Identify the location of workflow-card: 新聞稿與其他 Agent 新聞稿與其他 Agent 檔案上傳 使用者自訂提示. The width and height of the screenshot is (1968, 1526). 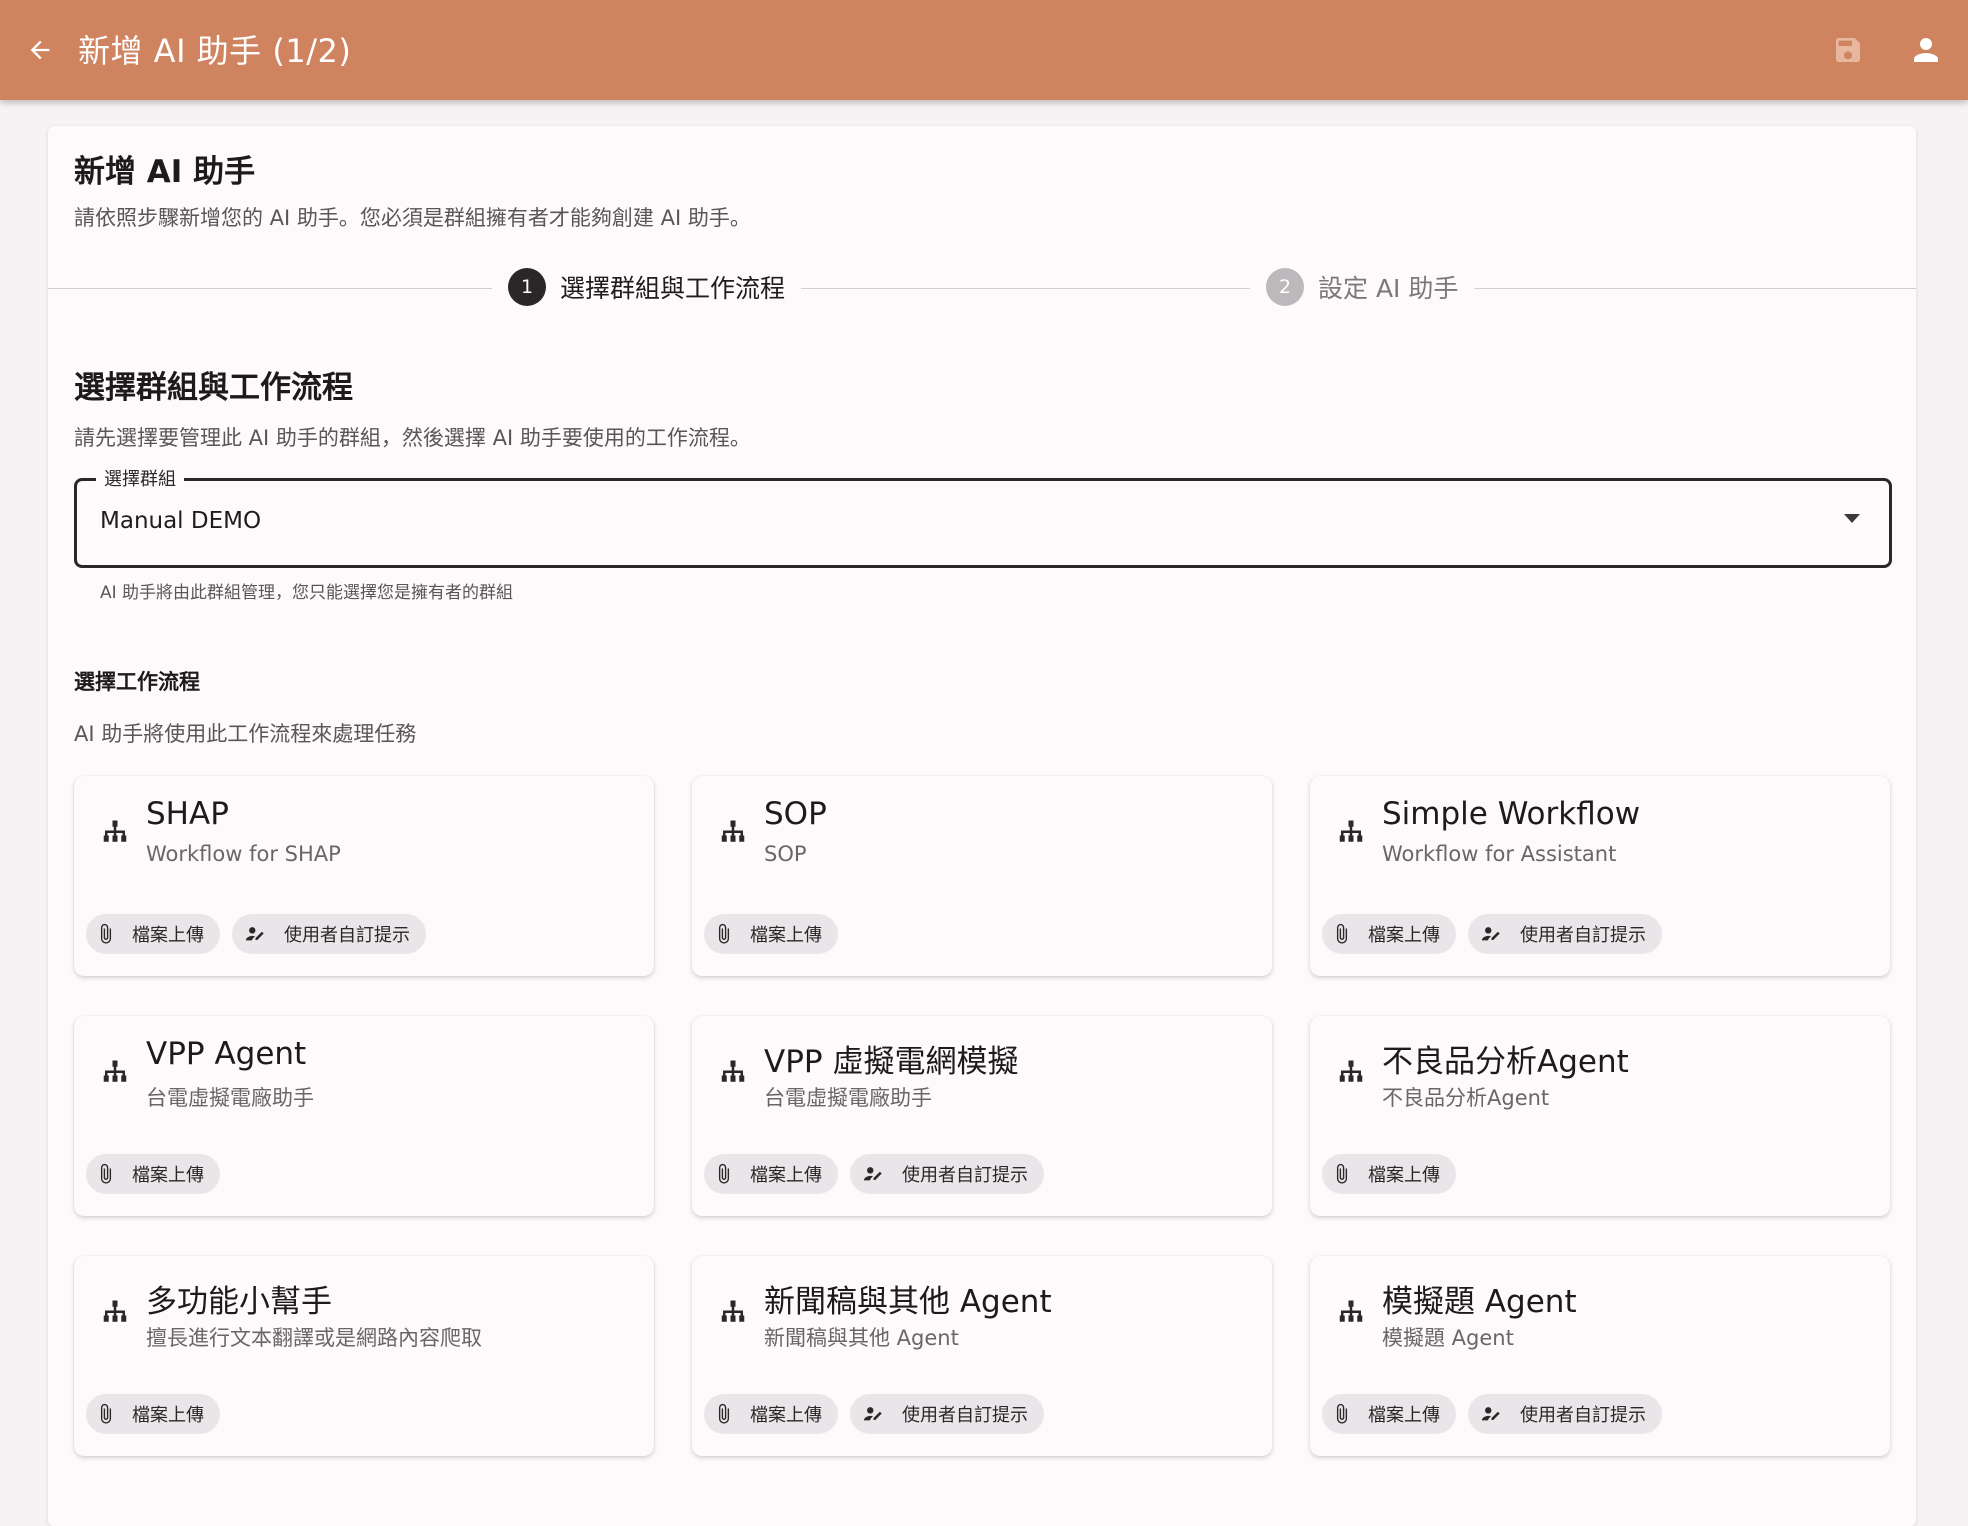
(982, 1356).